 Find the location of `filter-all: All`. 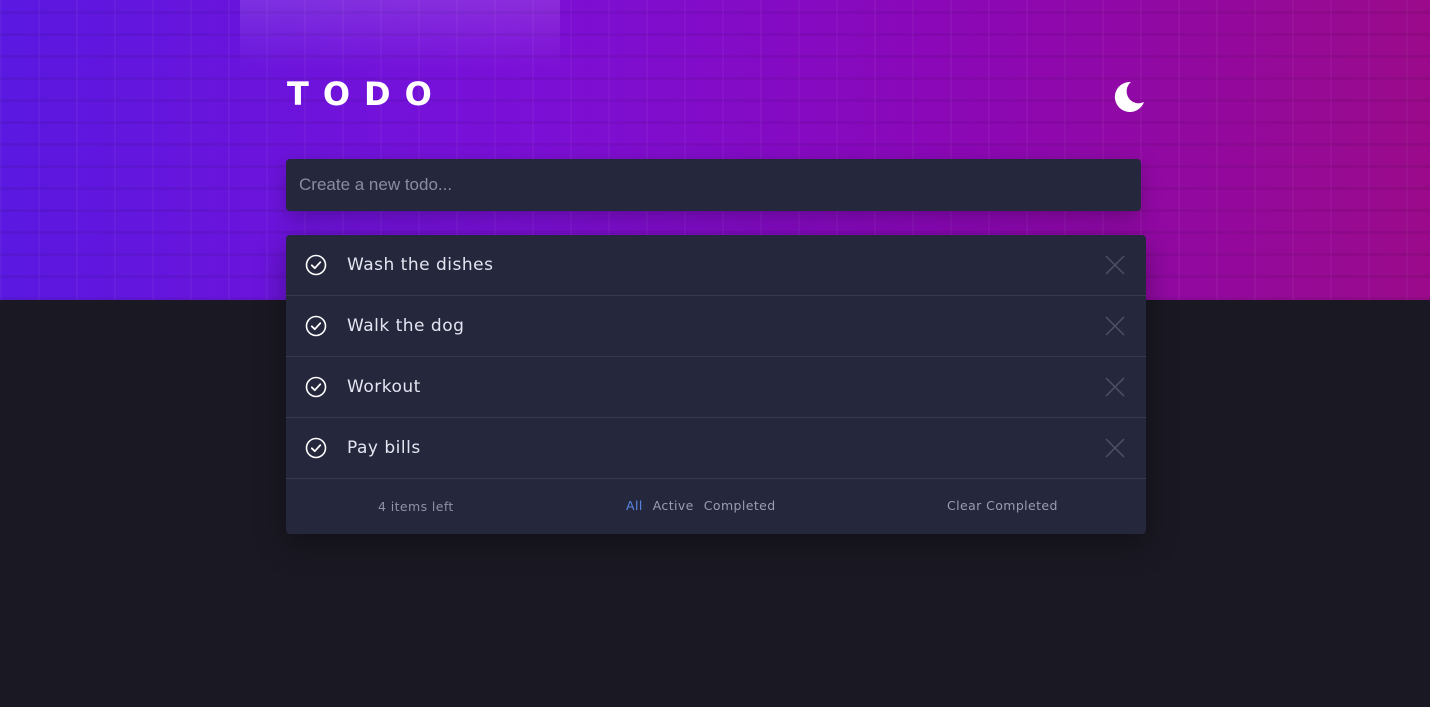

filter-all: All is located at coordinates (634, 505).